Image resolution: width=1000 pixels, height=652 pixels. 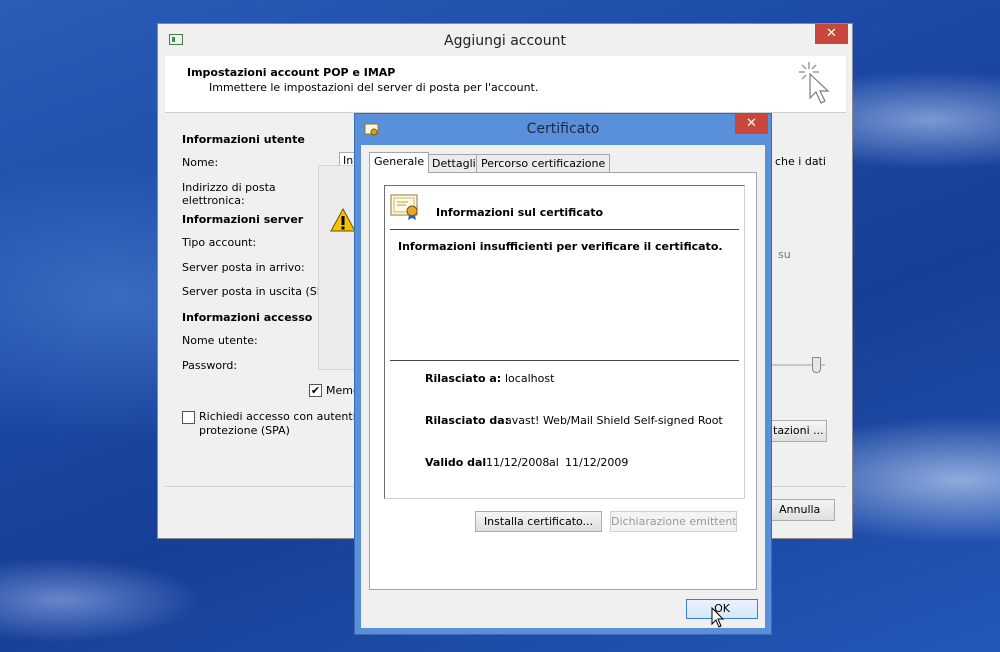 What do you see at coordinates (467, 420) in the screenshot?
I see `issued-by-label: Rilasciato da:` at bounding box center [467, 420].